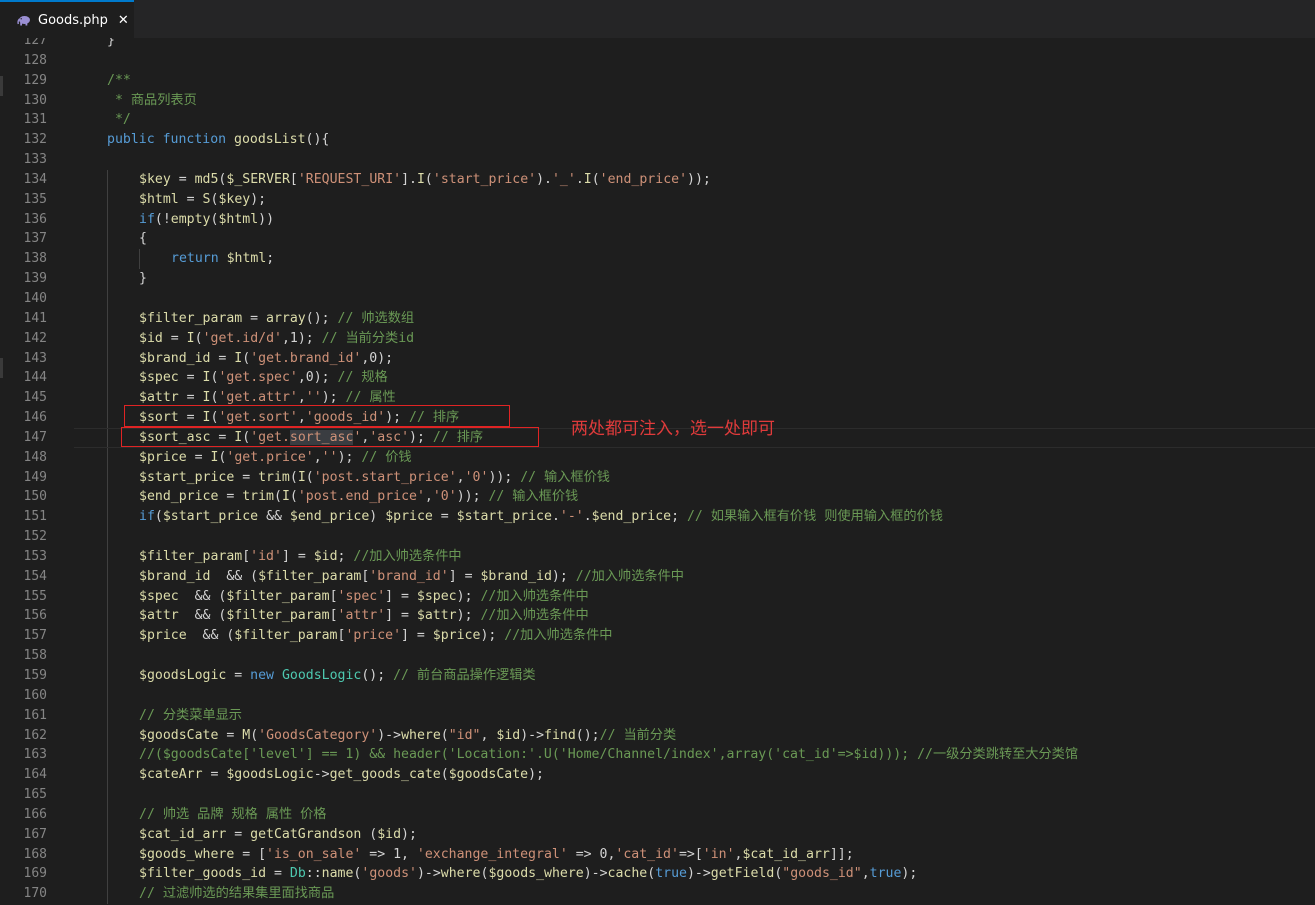 This screenshot has width=1315, height=905. What do you see at coordinates (246, 259) in the screenshot?
I see `code-token: $html` at bounding box center [246, 259].